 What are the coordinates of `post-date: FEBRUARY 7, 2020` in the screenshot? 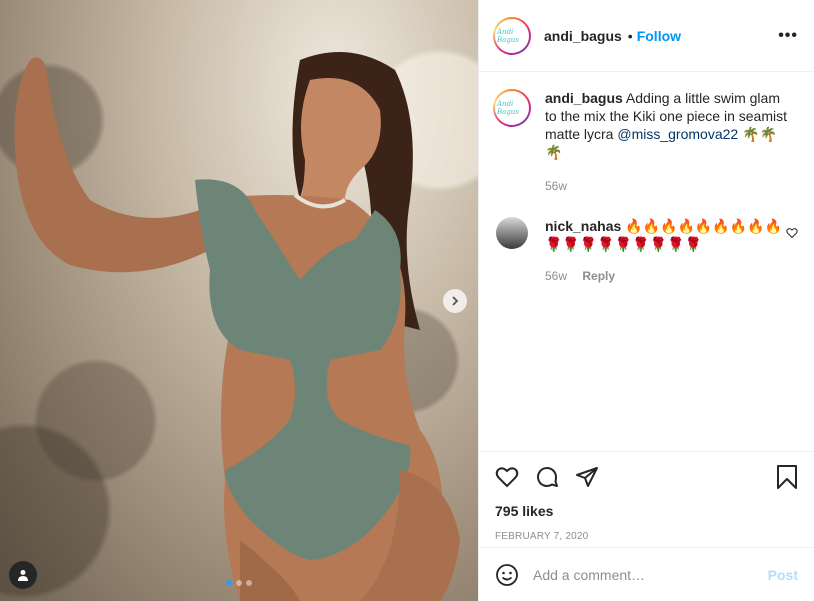 It's located at (646, 536).